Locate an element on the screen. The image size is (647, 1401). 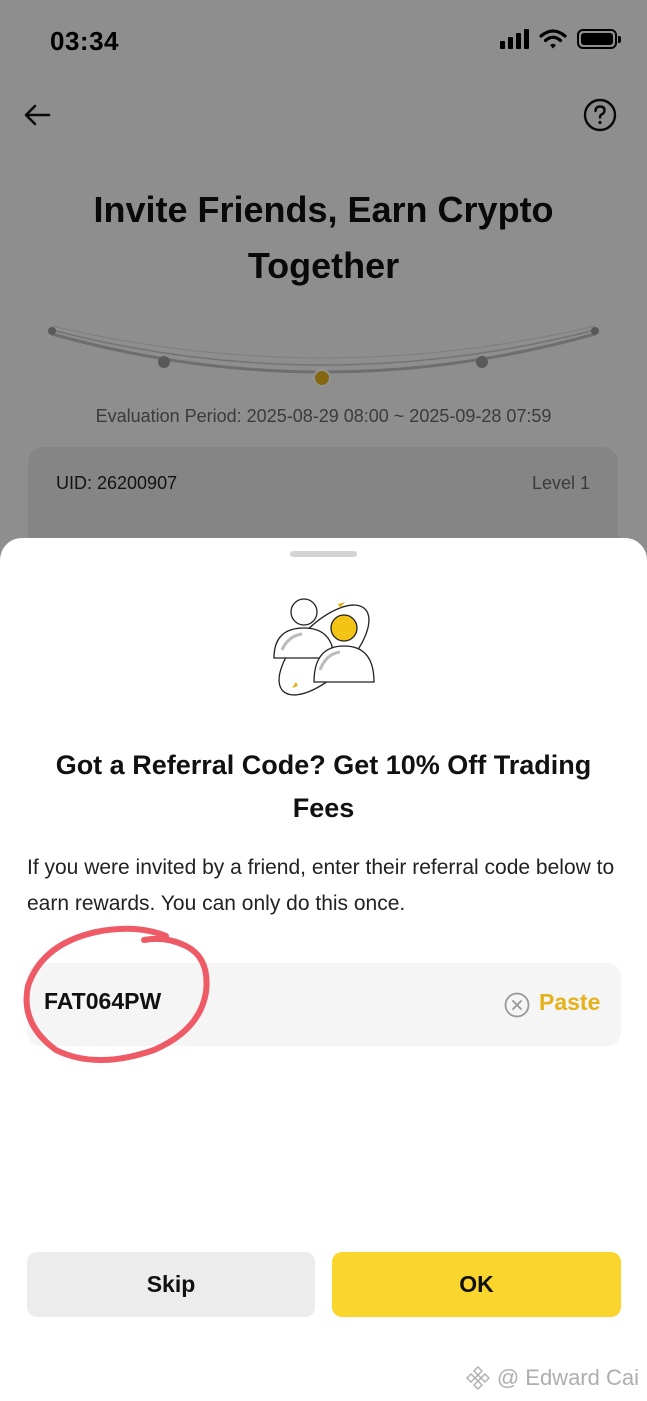
referral-code-field: Paste is located at coordinates (324, 1004).